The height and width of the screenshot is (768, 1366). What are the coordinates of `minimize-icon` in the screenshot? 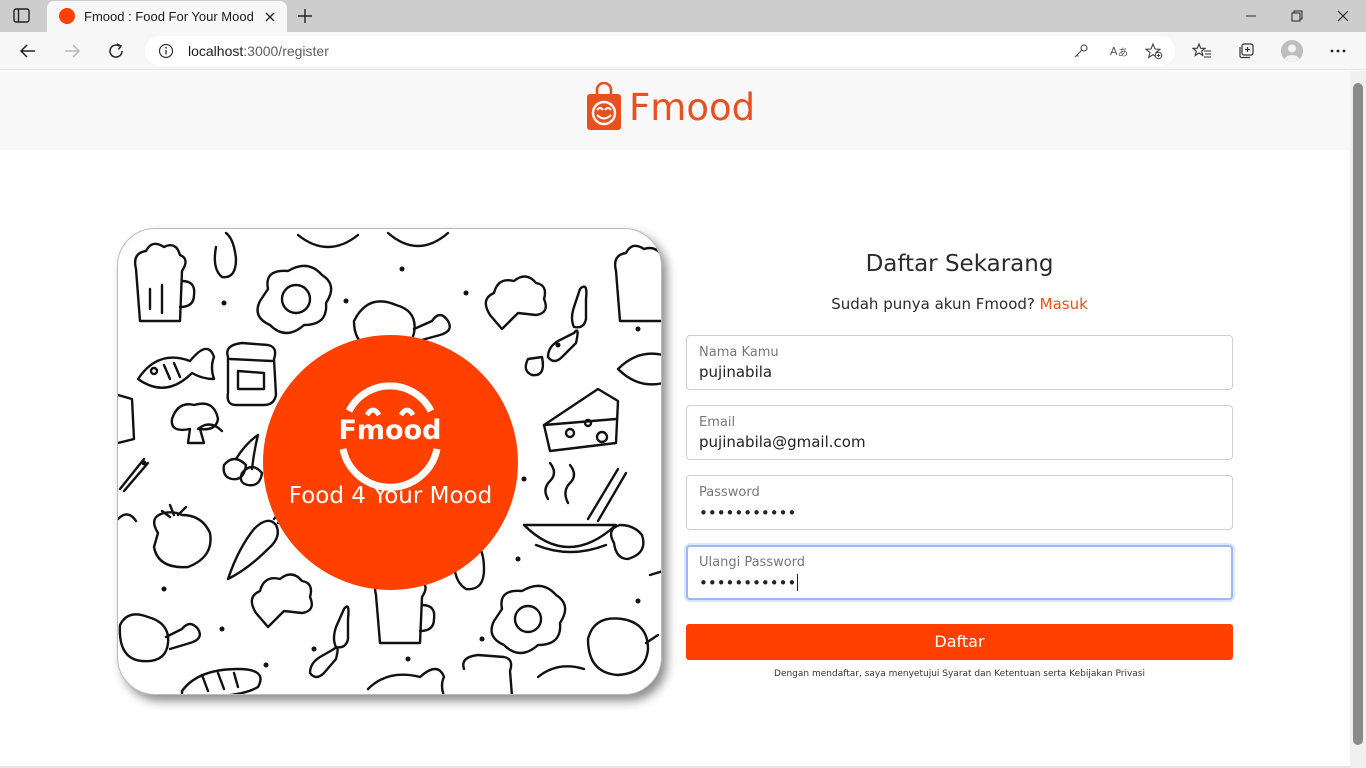 It's located at (1251, 16).